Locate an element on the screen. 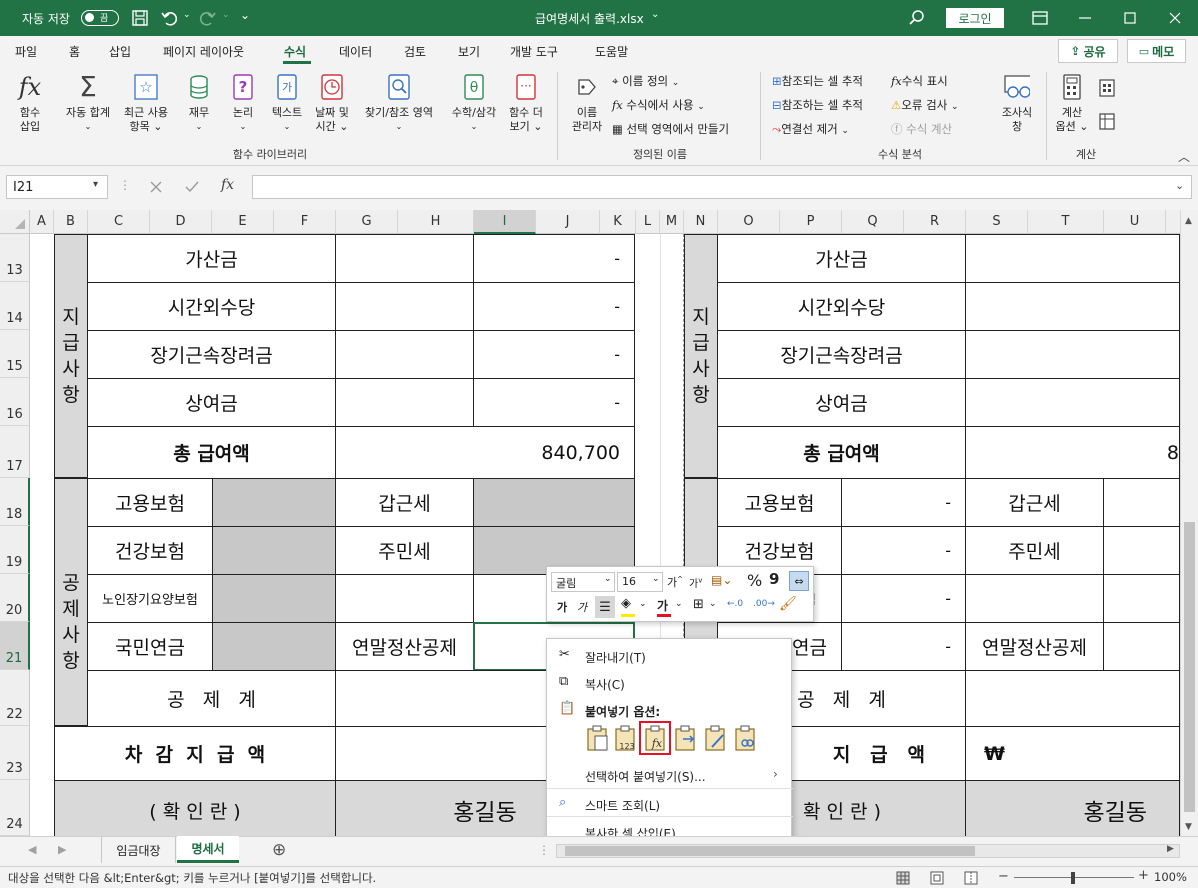  expand-formula-bar-icon: ⌄ is located at coordinates (1179, 185).